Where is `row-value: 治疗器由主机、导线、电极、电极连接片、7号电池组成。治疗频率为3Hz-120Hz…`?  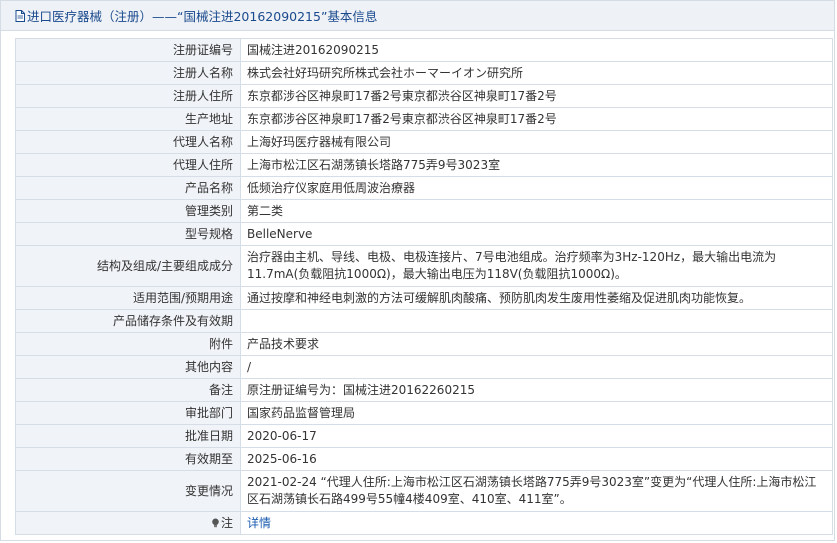 row-value: 治疗器由主机、导线、电极、电极连接片、7号电池组成。治疗频率为3Hz-120Hz… is located at coordinates (536, 266).